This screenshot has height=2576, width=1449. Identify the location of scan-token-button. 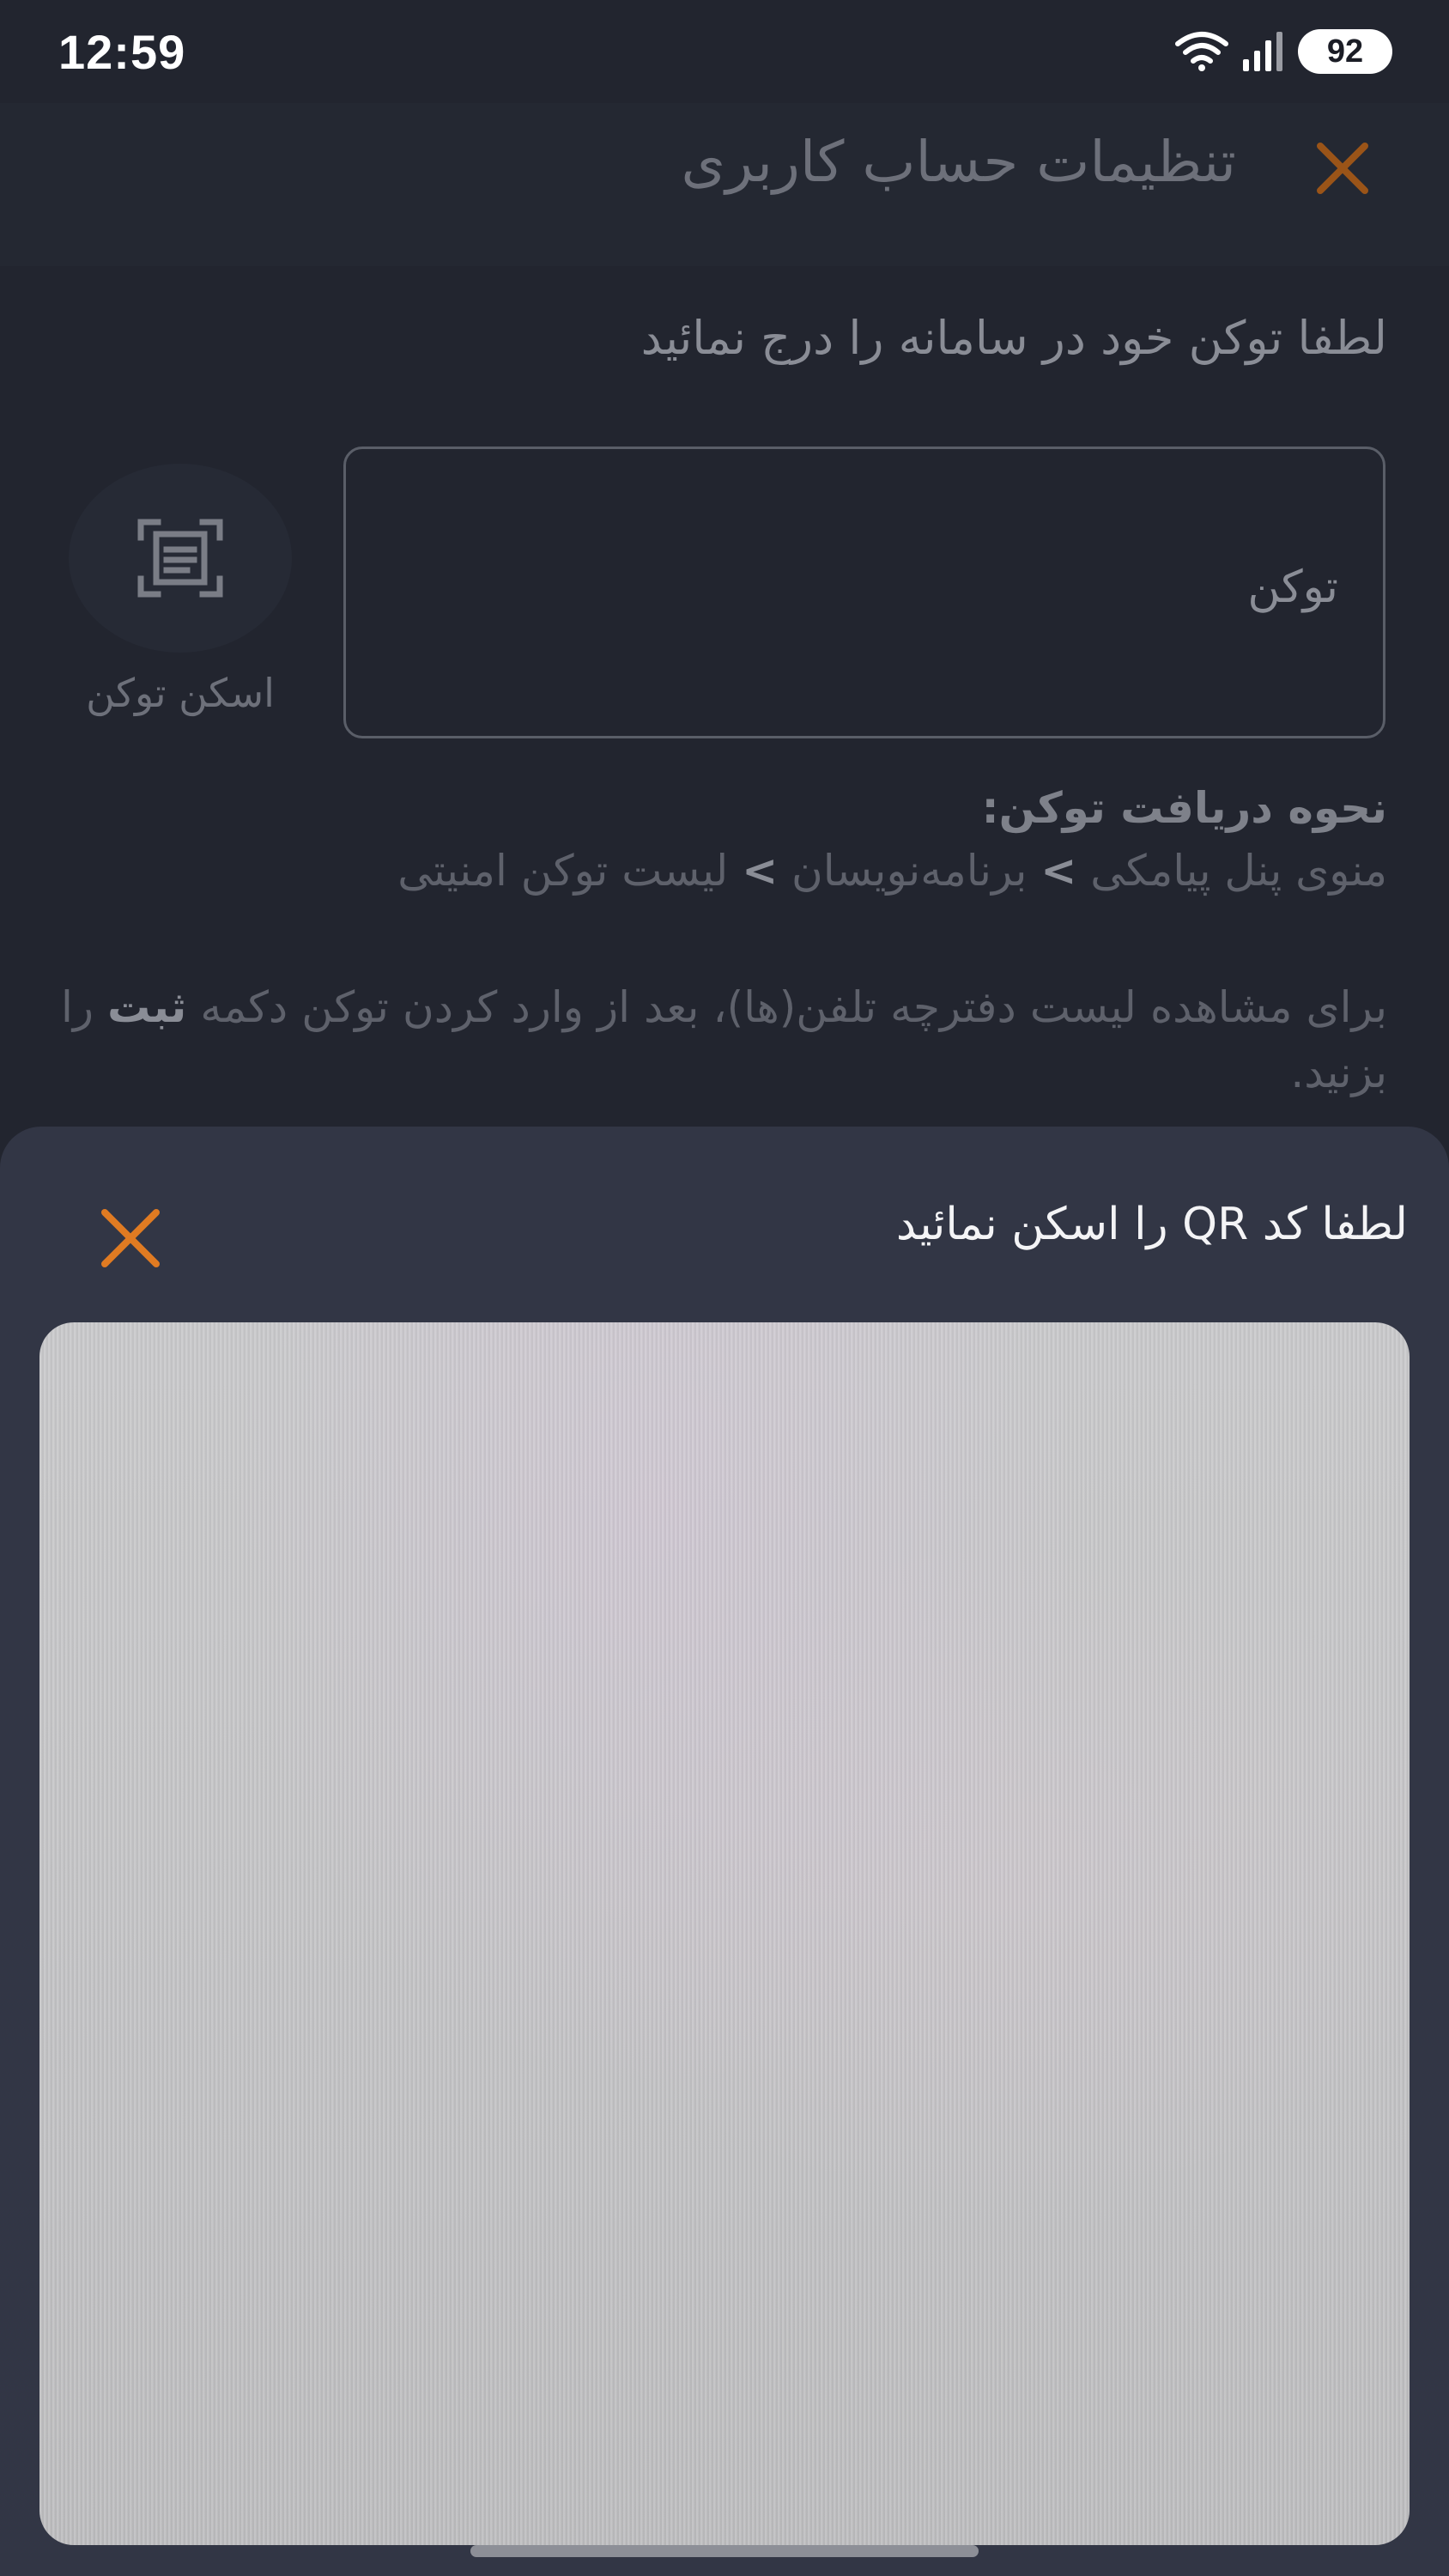
(180, 558).